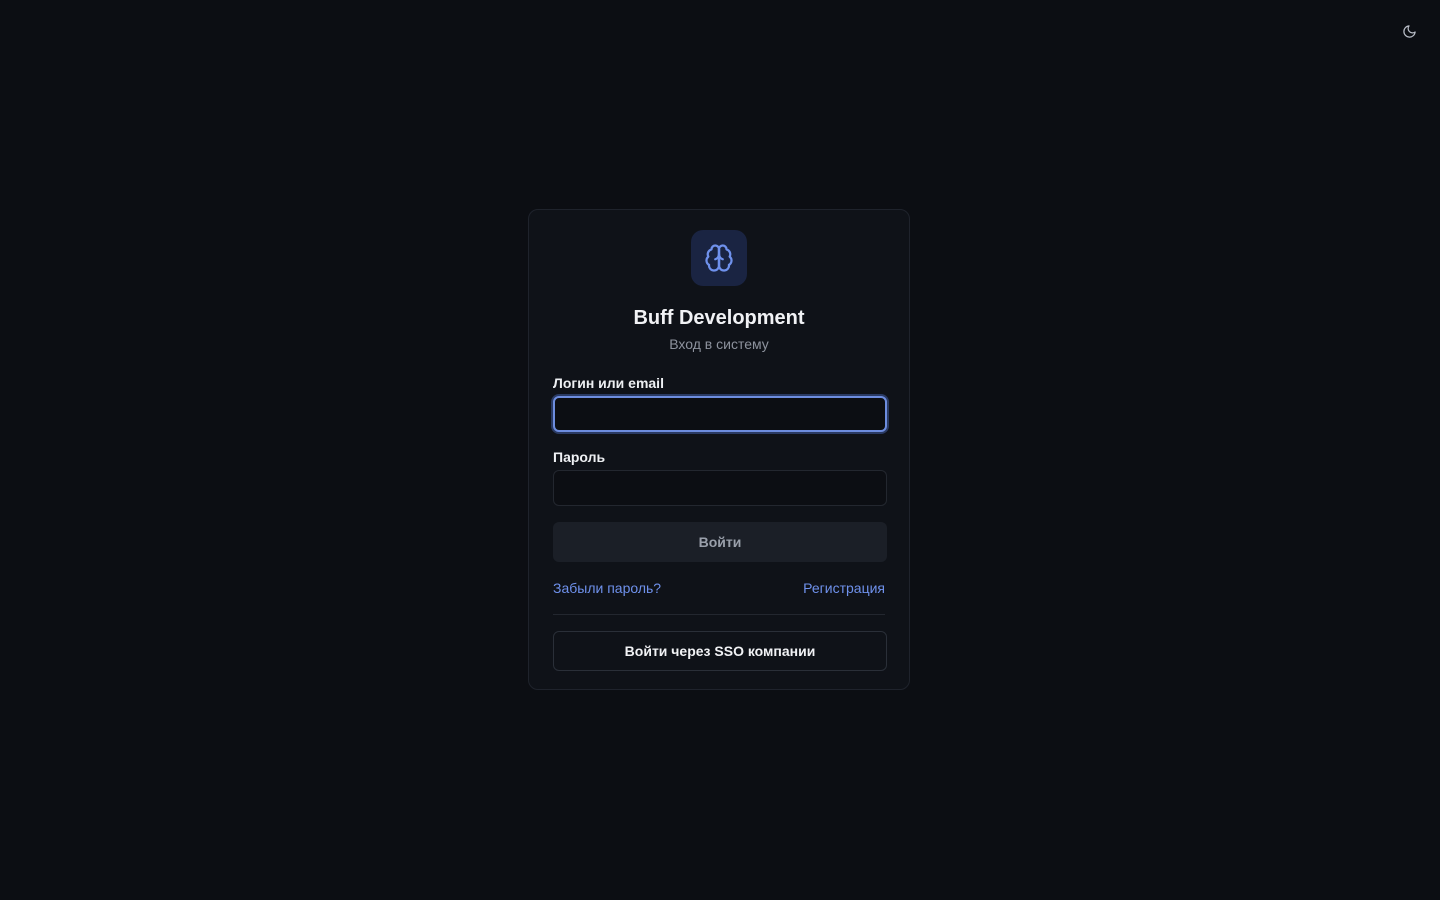  I want to click on password-field-group: Пароль, so click(720, 477).